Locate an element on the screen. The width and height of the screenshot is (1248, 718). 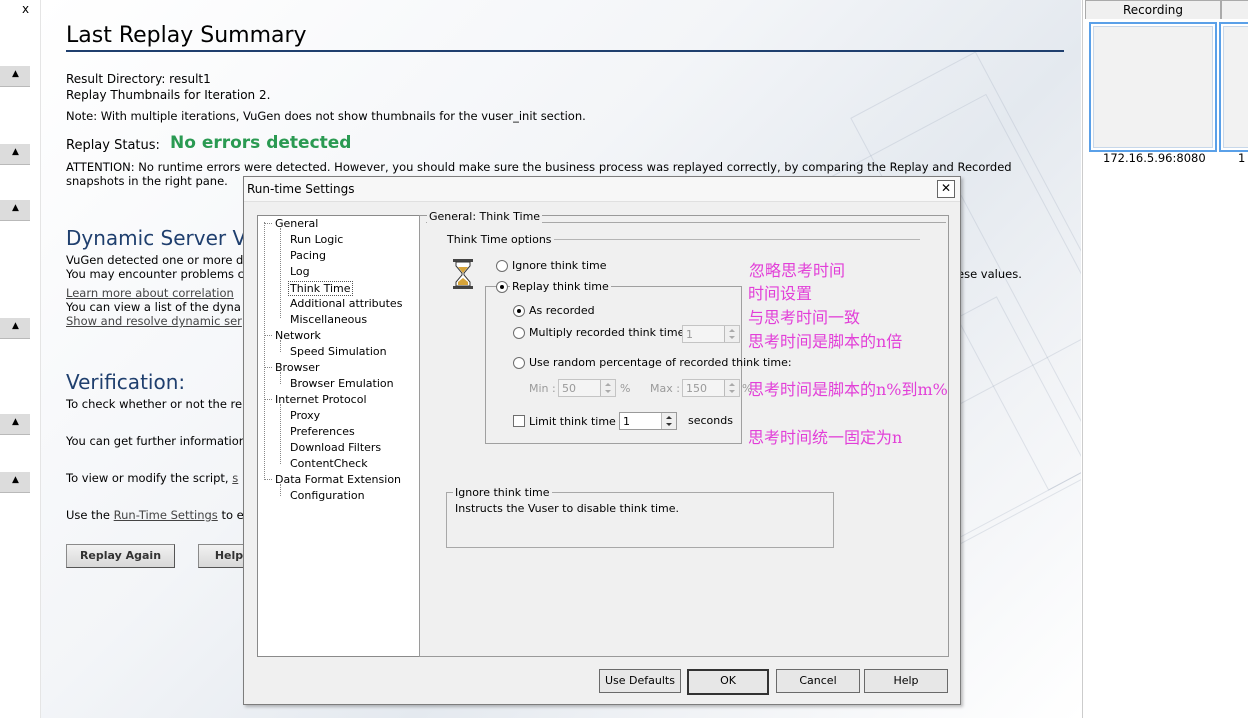
verification-text: You can get further information is located at coordinates (156, 441).